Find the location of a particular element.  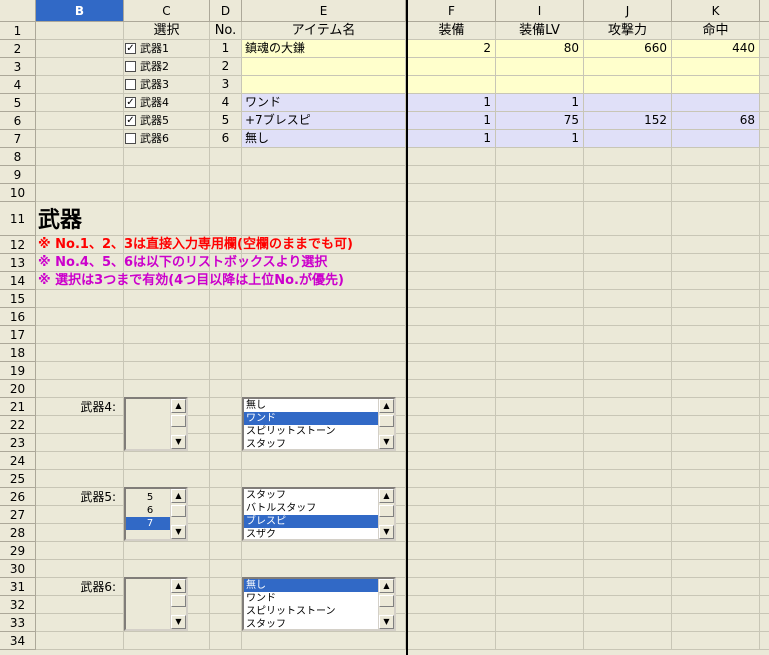

weapon-checkbox is located at coordinates (130, 138).